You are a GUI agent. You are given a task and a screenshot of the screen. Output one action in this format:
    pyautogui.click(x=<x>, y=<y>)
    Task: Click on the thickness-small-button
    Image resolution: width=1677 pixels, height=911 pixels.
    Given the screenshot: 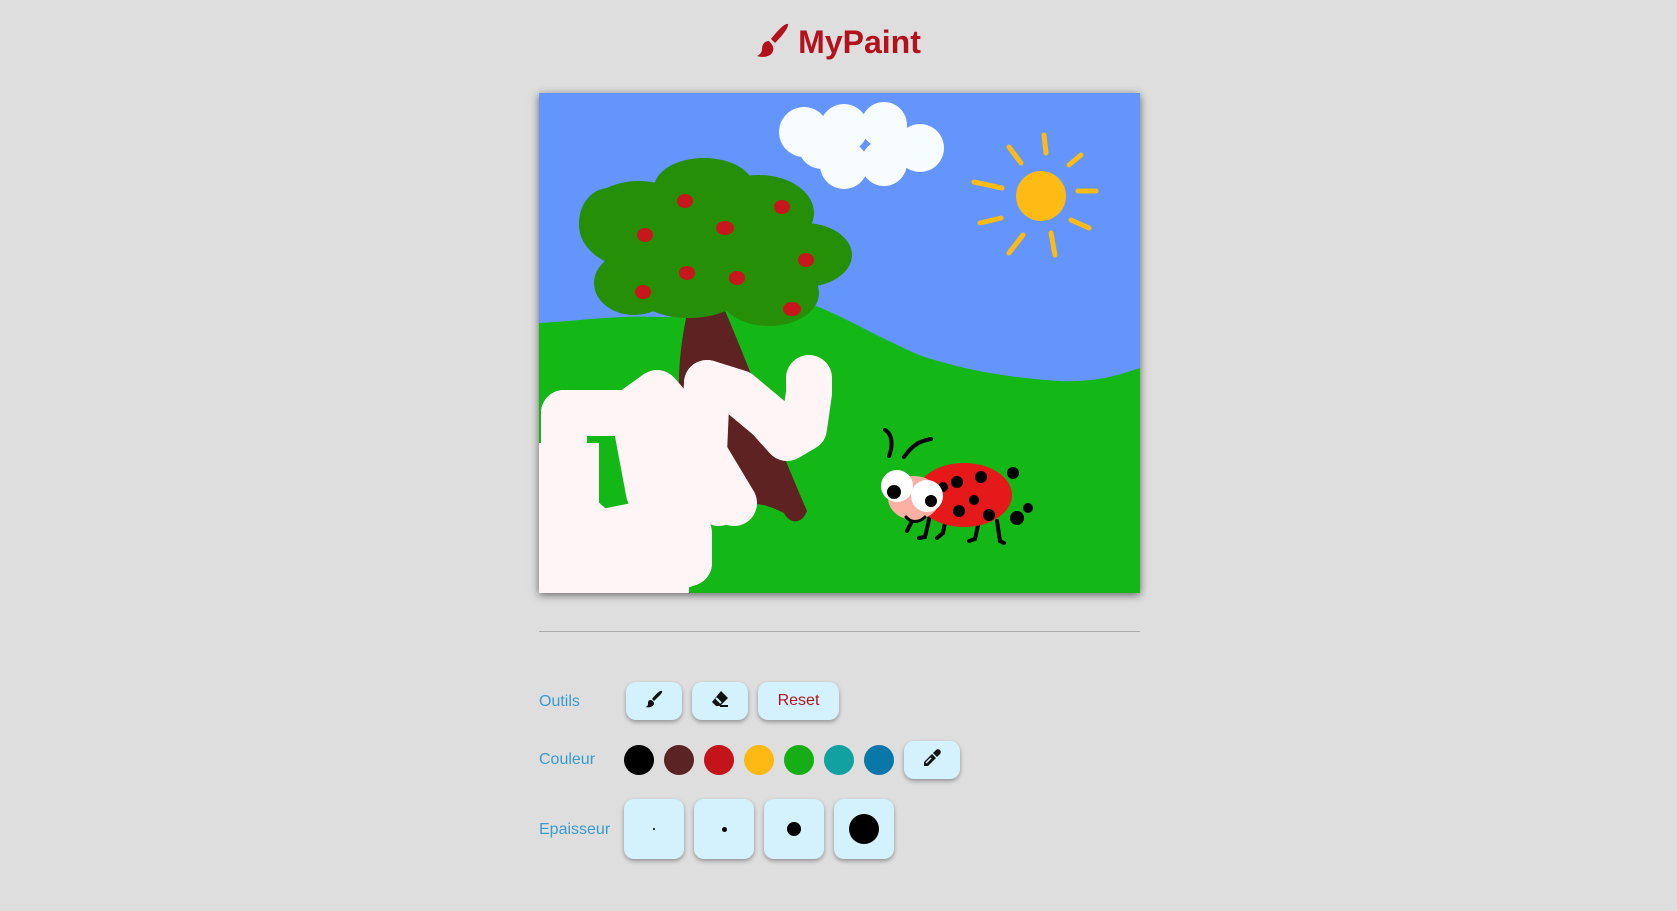 What is the action you would take?
    pyautogui.click(x=724, y=829)
    